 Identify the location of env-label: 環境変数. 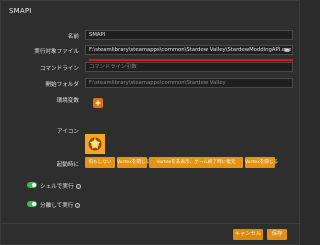
(67, 101).